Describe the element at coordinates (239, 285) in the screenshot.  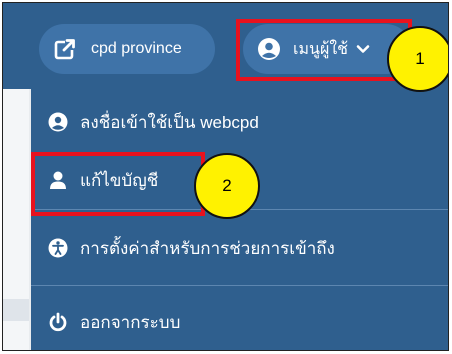
I see `menu-divider` at that location.